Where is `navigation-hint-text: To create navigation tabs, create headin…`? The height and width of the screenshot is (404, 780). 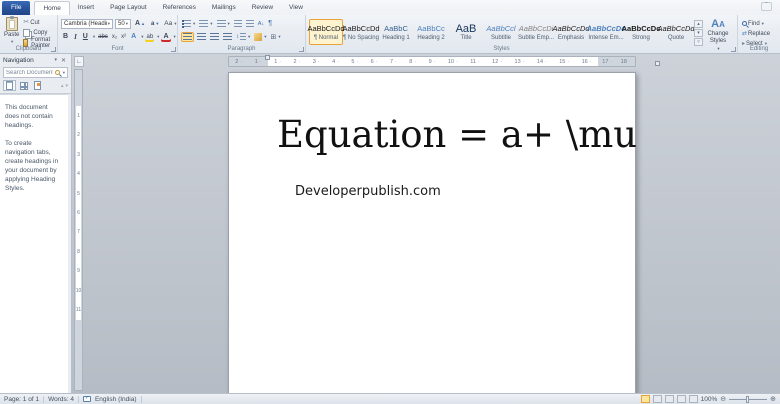 navigation-hint-text: To create navigation tabs, create headin… is located at coordinates (32, 166).